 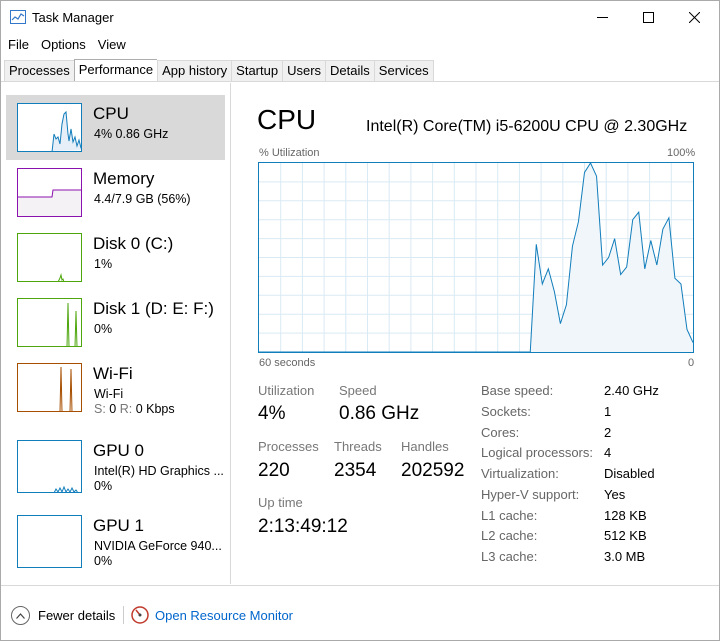 I want to click on graph-time-span-label: 60 seconds, so click(x=287, y=363).